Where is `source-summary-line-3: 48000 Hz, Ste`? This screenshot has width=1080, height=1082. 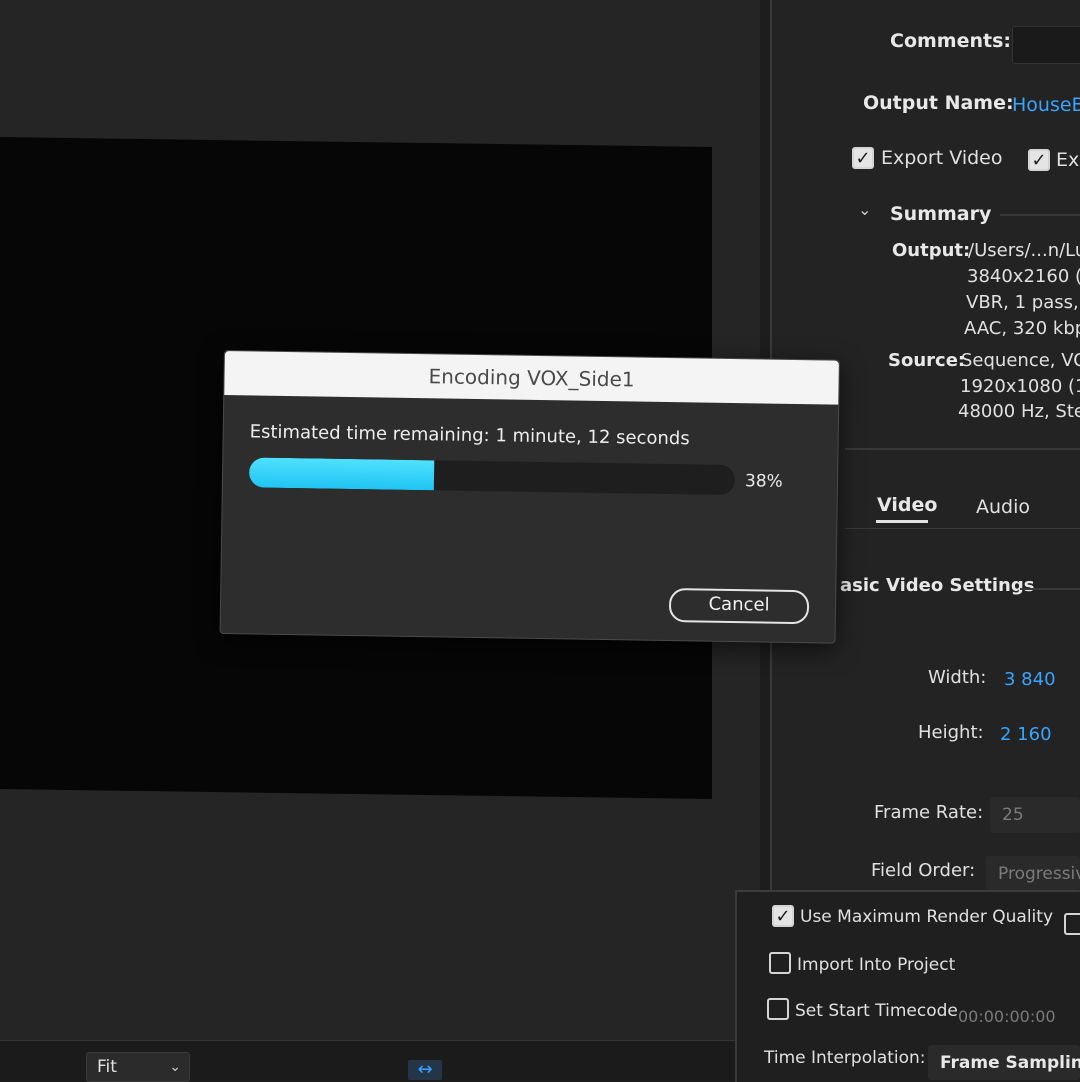 source-summary-line-3: 48000 Hz, Ste is located at coordinates (1019, 411).